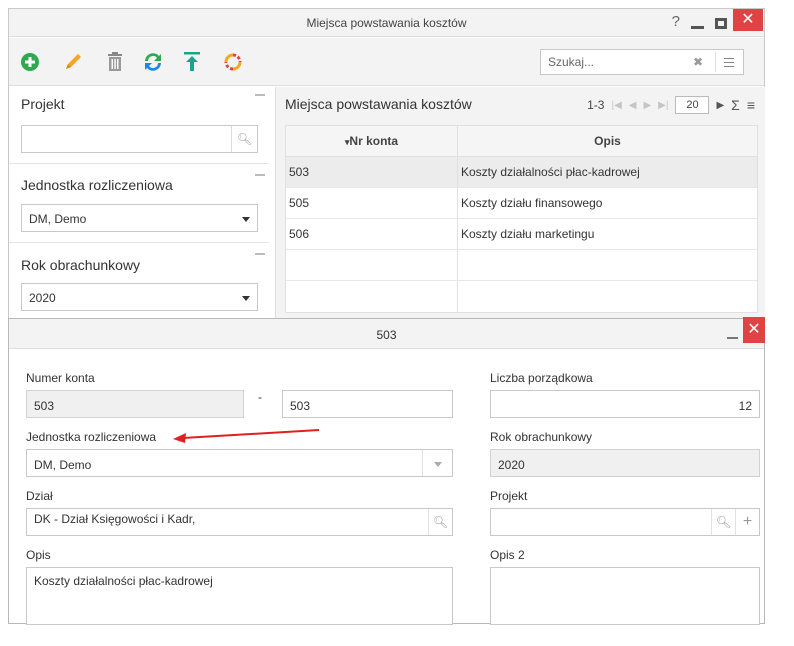  What do you see at coordinates (720, 105) in the screenshot?
I see `page-size-dropdown-icon: ▶` at bounding box center [720, 105].